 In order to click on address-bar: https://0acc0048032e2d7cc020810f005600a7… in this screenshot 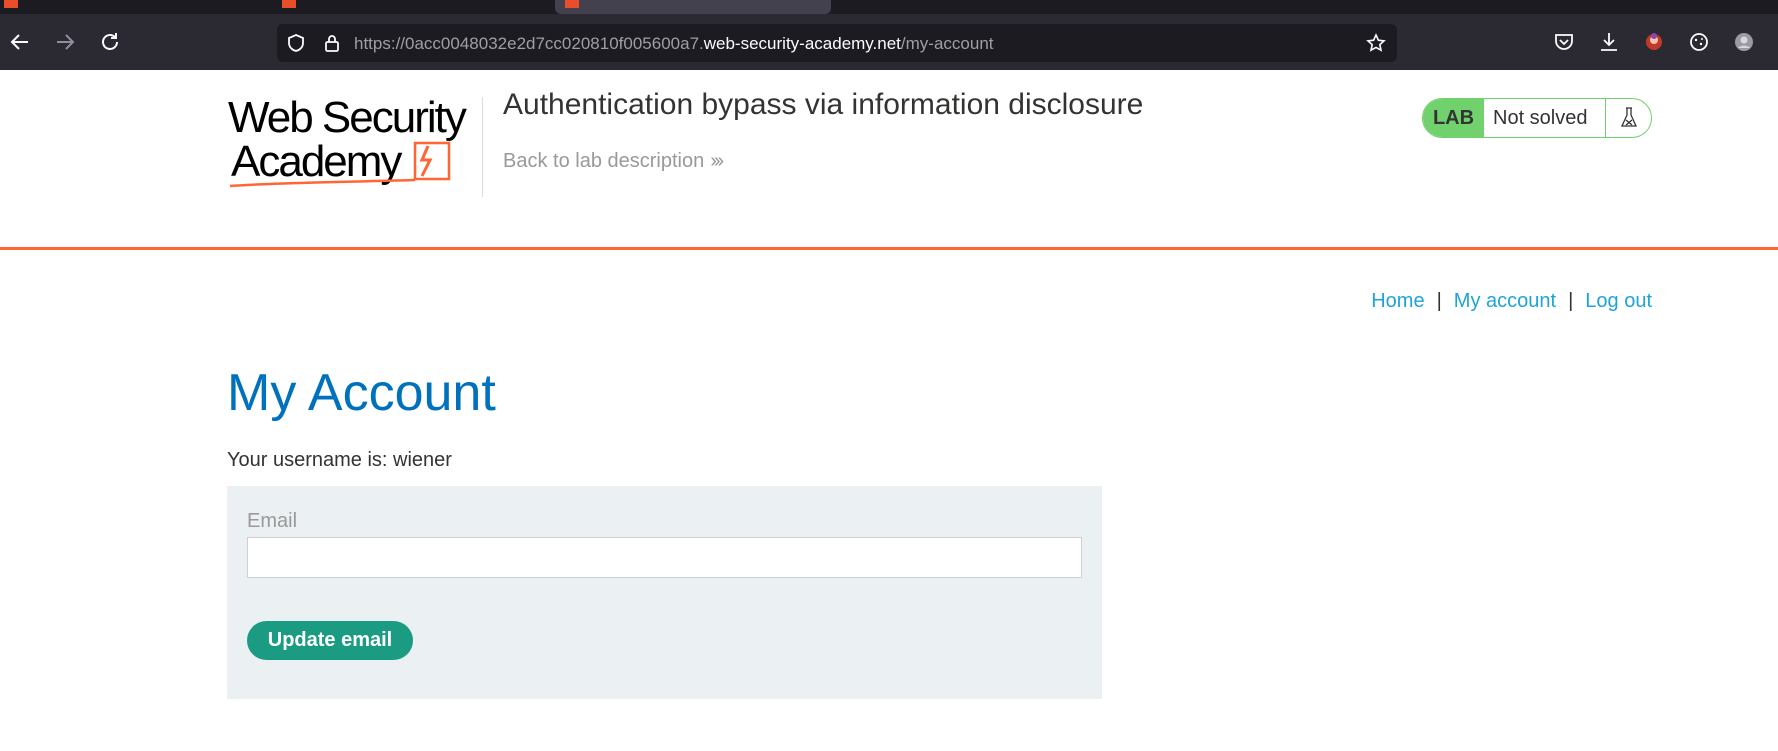, I will do `click(837, 43)`.